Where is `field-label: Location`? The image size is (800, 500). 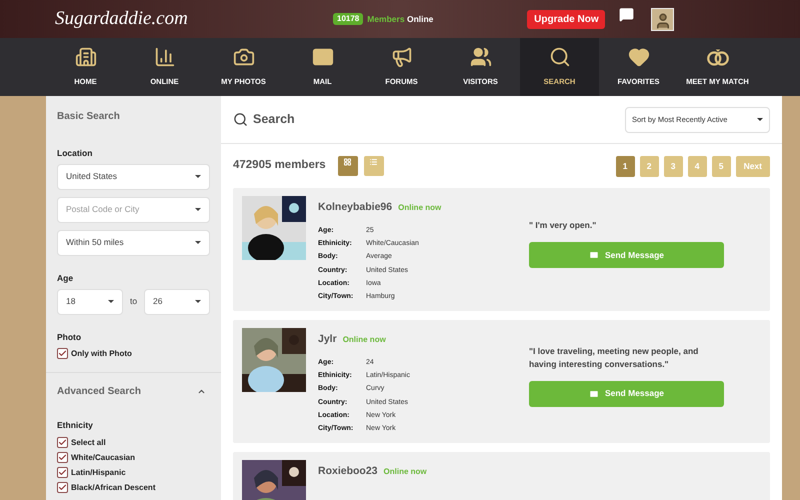
field-label: Location is located at coordinates (75, 153).